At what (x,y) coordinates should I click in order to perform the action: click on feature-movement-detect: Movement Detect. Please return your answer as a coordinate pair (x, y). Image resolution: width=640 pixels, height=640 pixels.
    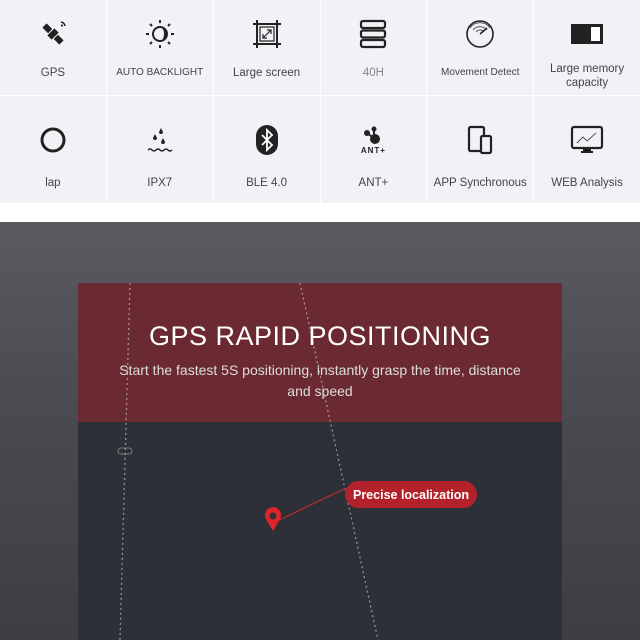
    Looking at the image, I should click on (480, 47).